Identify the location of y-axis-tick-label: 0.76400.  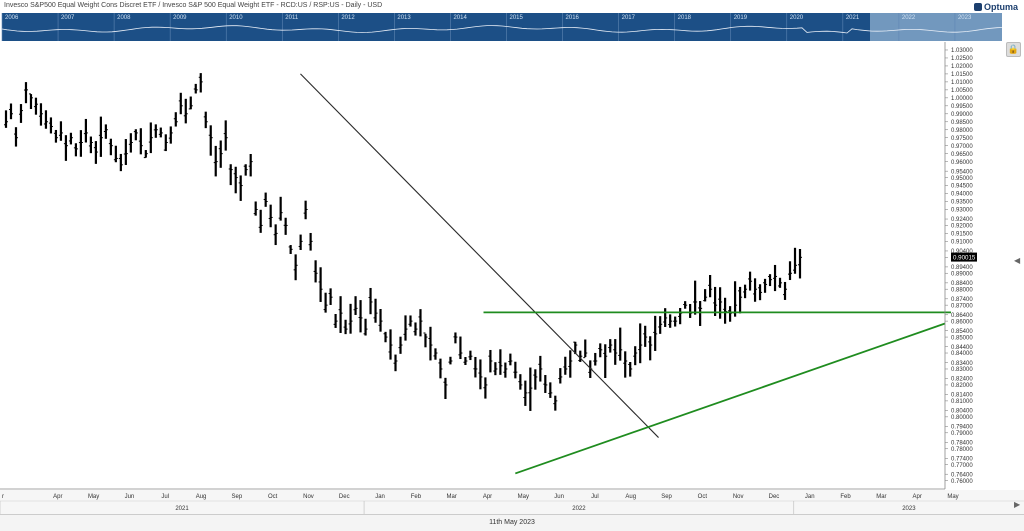
(962, 475).